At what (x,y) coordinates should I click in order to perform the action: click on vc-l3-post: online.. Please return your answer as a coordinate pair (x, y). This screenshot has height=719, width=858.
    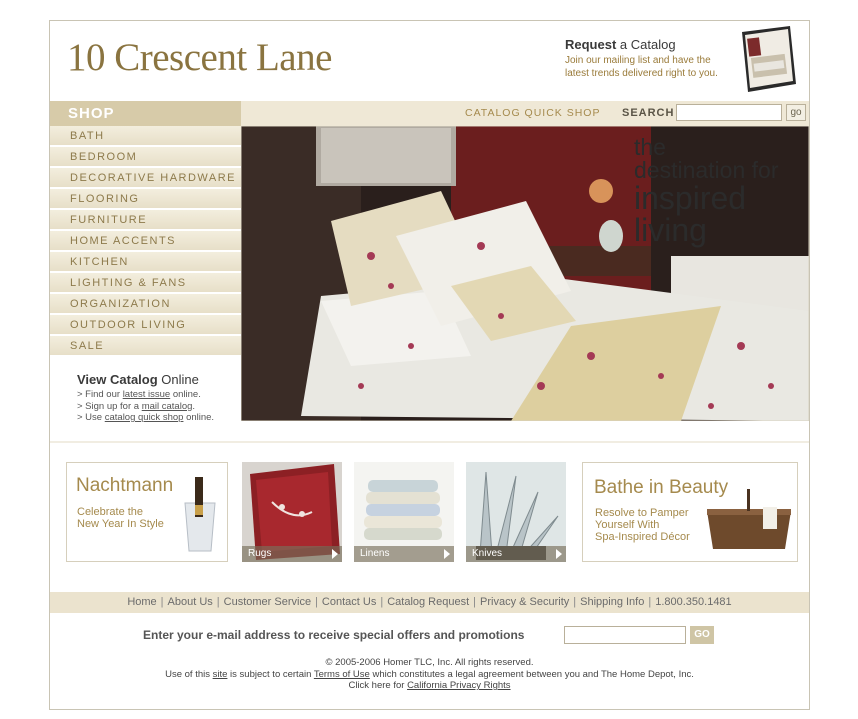
    Looking at the image, I should click on (199, 417).